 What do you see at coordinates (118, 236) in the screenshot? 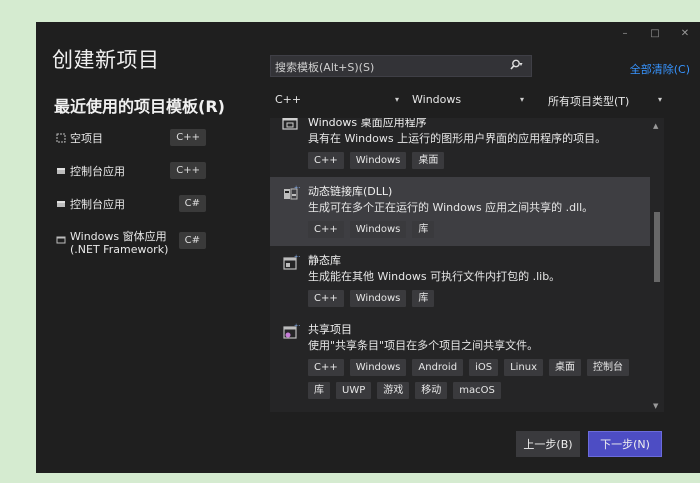
I see `recent-item-label-line1: Windows 窗体应用` at bounding box center [118, 236].